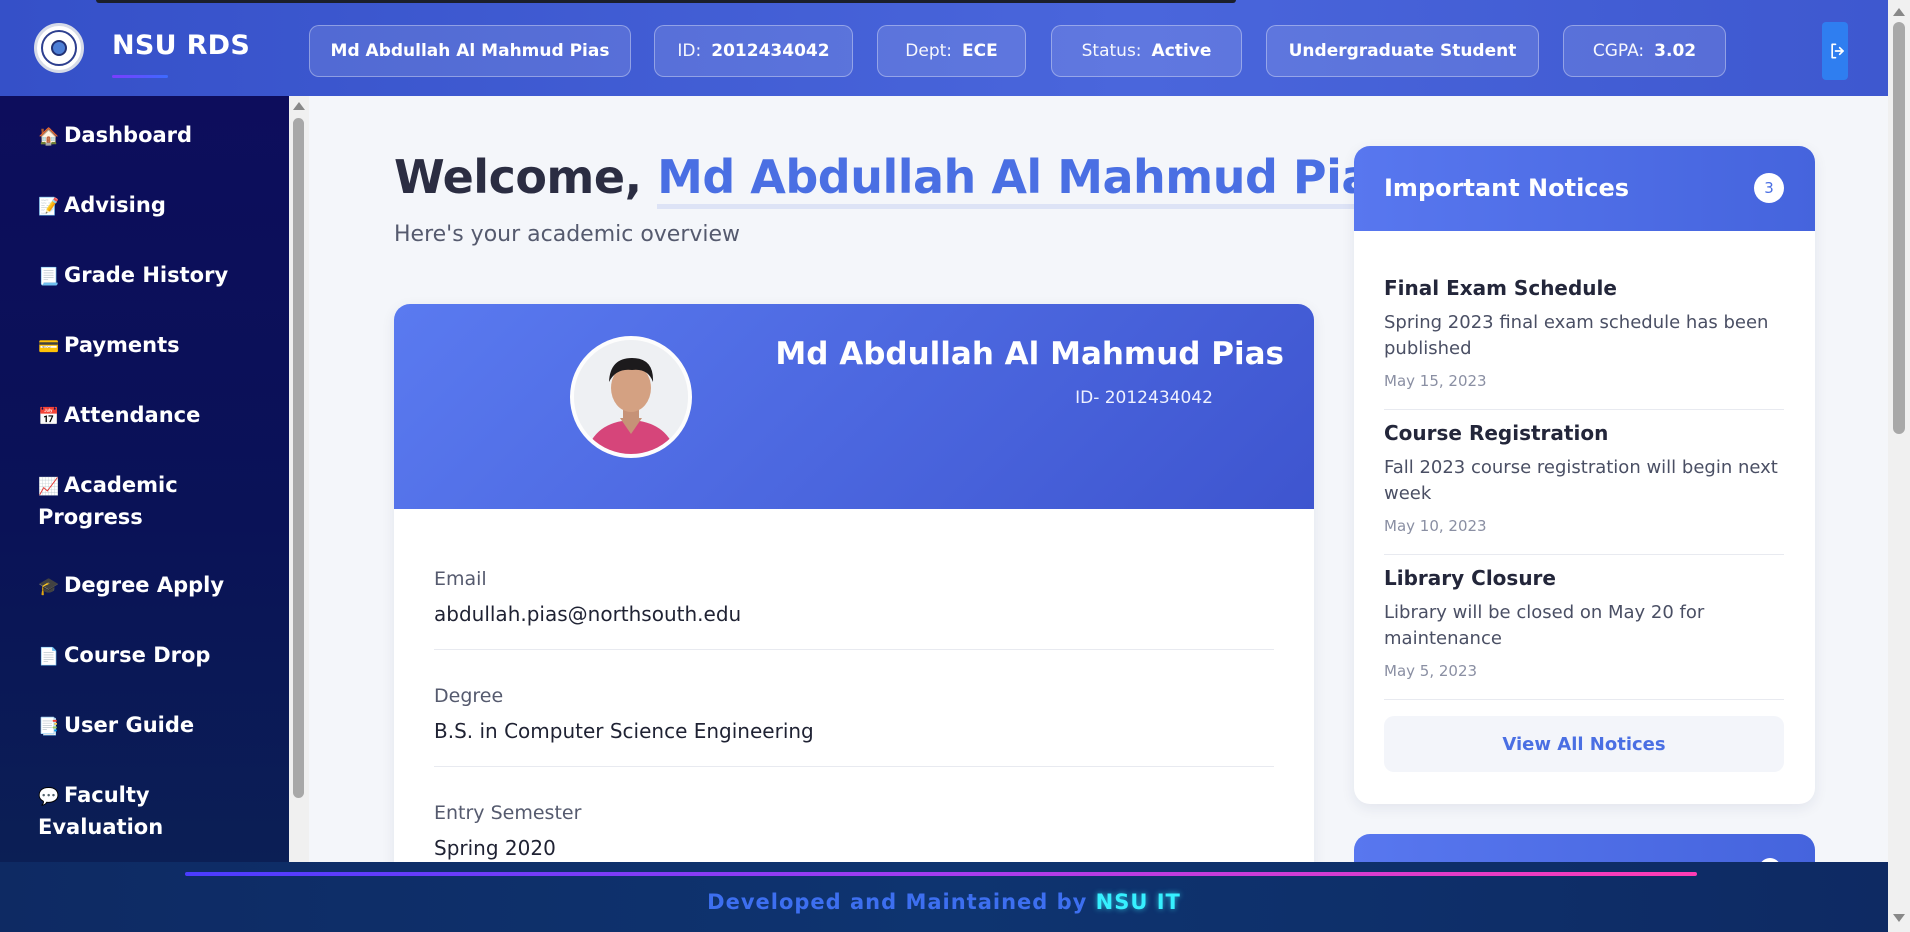 The height and width of the screenshot is (932, 1910). Describe the element at coordinates (1435, 526) in the screenshot. I see `notice-date: May 10, 2023` at that location.